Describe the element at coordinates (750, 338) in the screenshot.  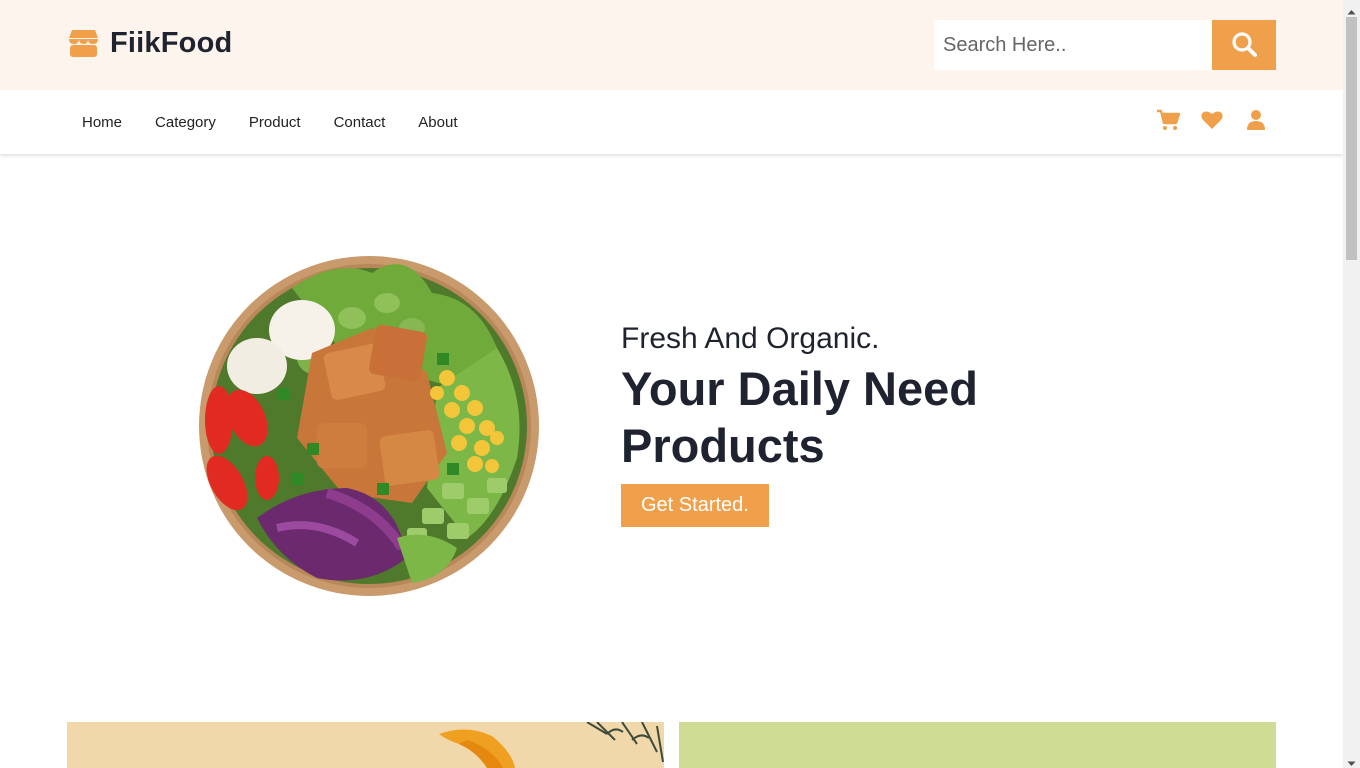
I see `hero-subtitle: Fresh And Organic.` at that location.